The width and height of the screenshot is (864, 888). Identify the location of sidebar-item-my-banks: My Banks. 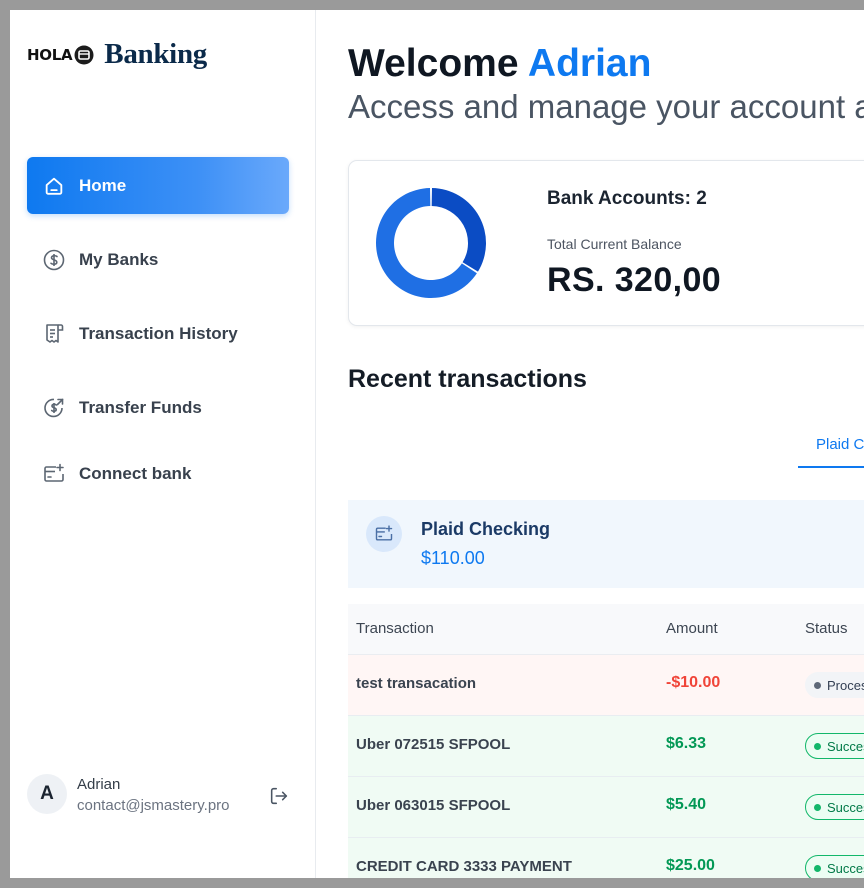
(158, 259).